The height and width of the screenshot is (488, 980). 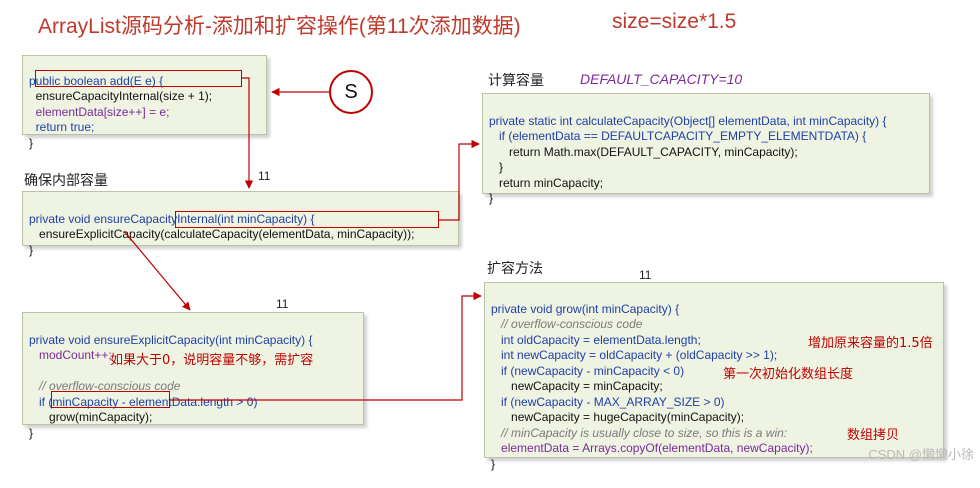 I want to click on watermark: CSDN @懒懒小徐, so click(x=921, y=454).